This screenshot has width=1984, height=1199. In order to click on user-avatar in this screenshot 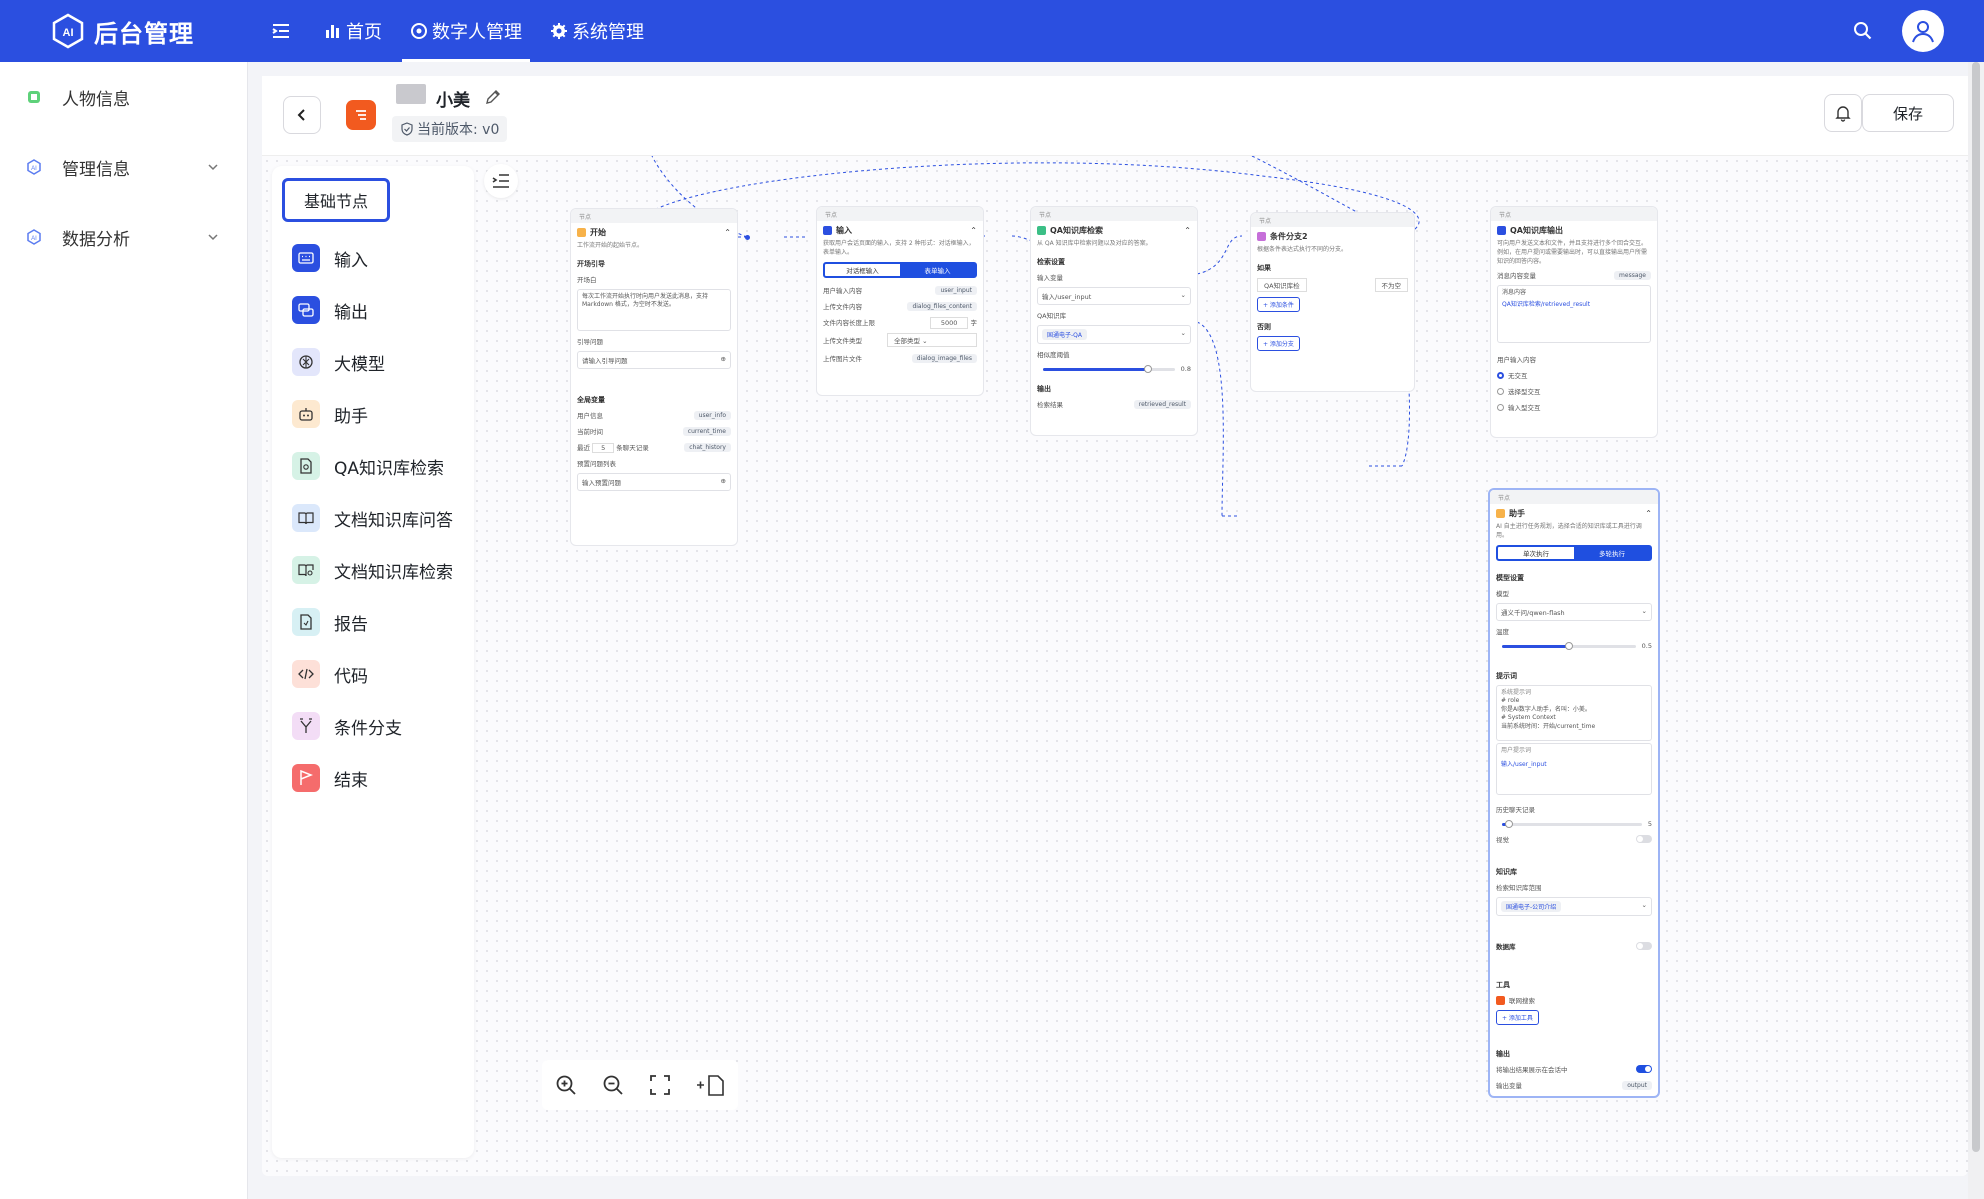, I will do `click(1923, 31)`.